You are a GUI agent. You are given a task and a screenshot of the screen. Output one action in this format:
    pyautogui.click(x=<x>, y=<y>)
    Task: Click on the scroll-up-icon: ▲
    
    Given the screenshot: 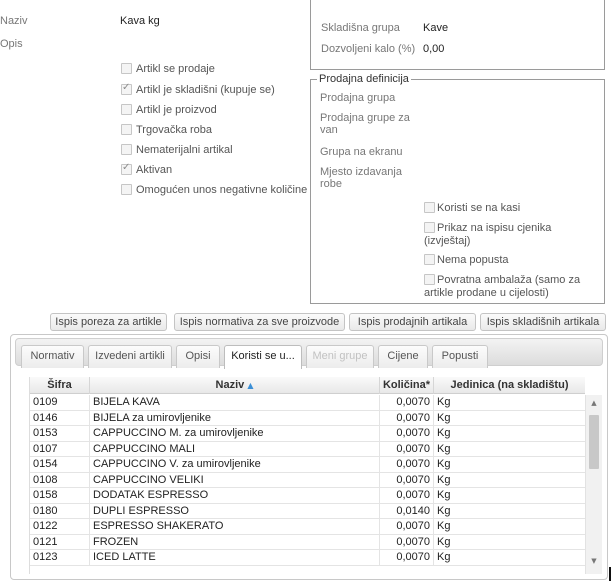 What is the action you would take?
    pyautogui.click(x=594, y=403)
    